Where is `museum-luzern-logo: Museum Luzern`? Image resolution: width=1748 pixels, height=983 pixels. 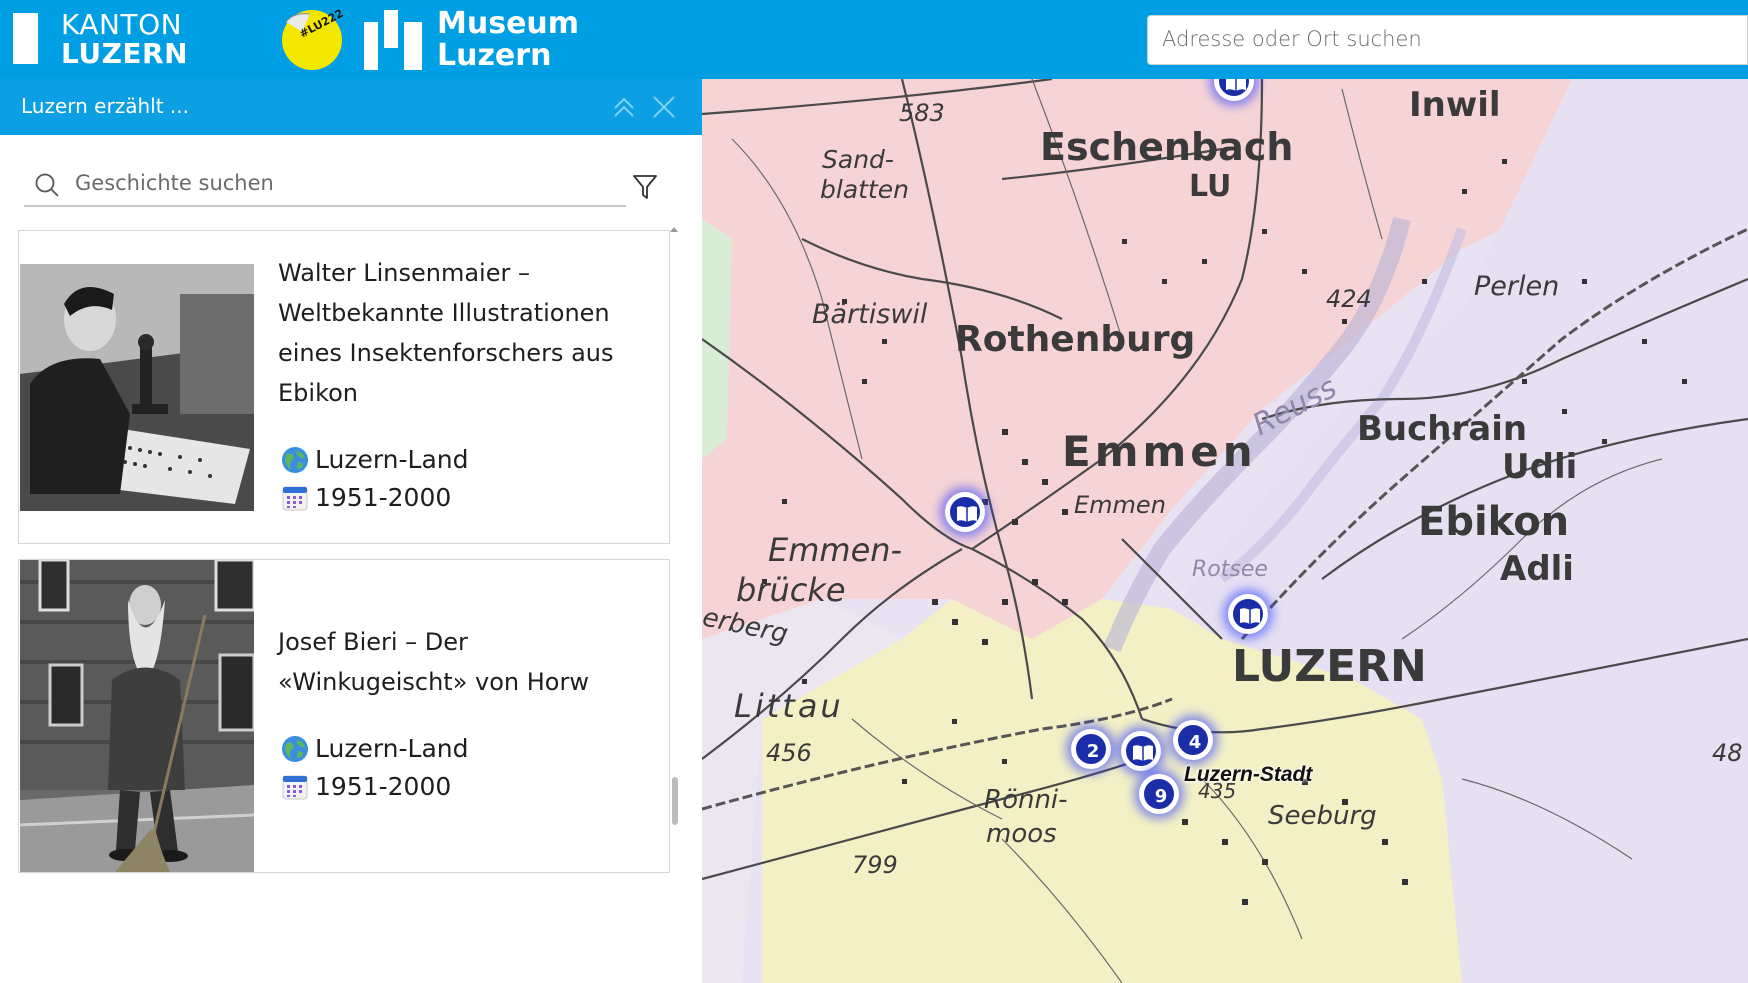 museum-luzern-logo: Museum Luzern is located at coordinates (508, 40).